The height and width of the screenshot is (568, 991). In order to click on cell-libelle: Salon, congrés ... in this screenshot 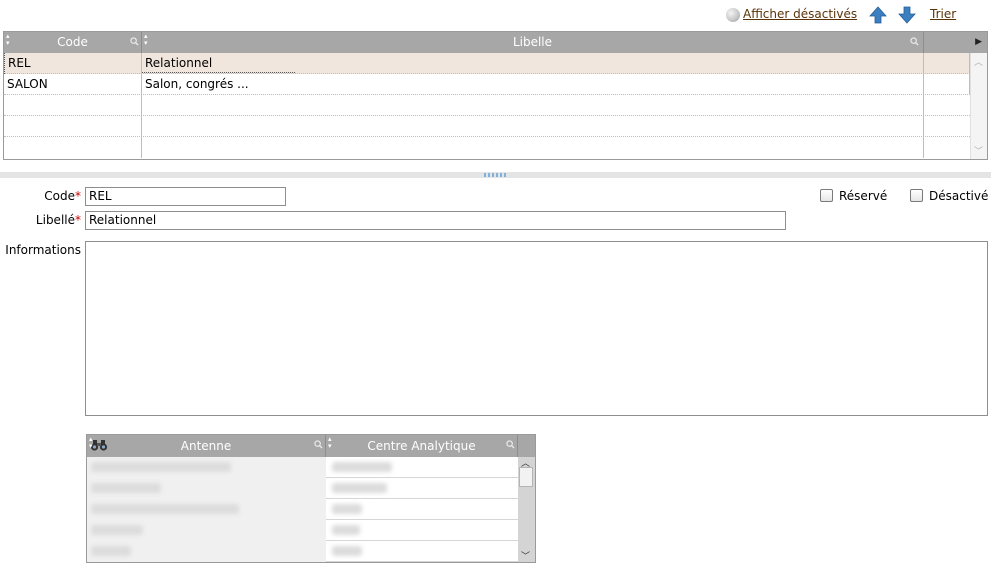, I will do `click(533, 84)`.